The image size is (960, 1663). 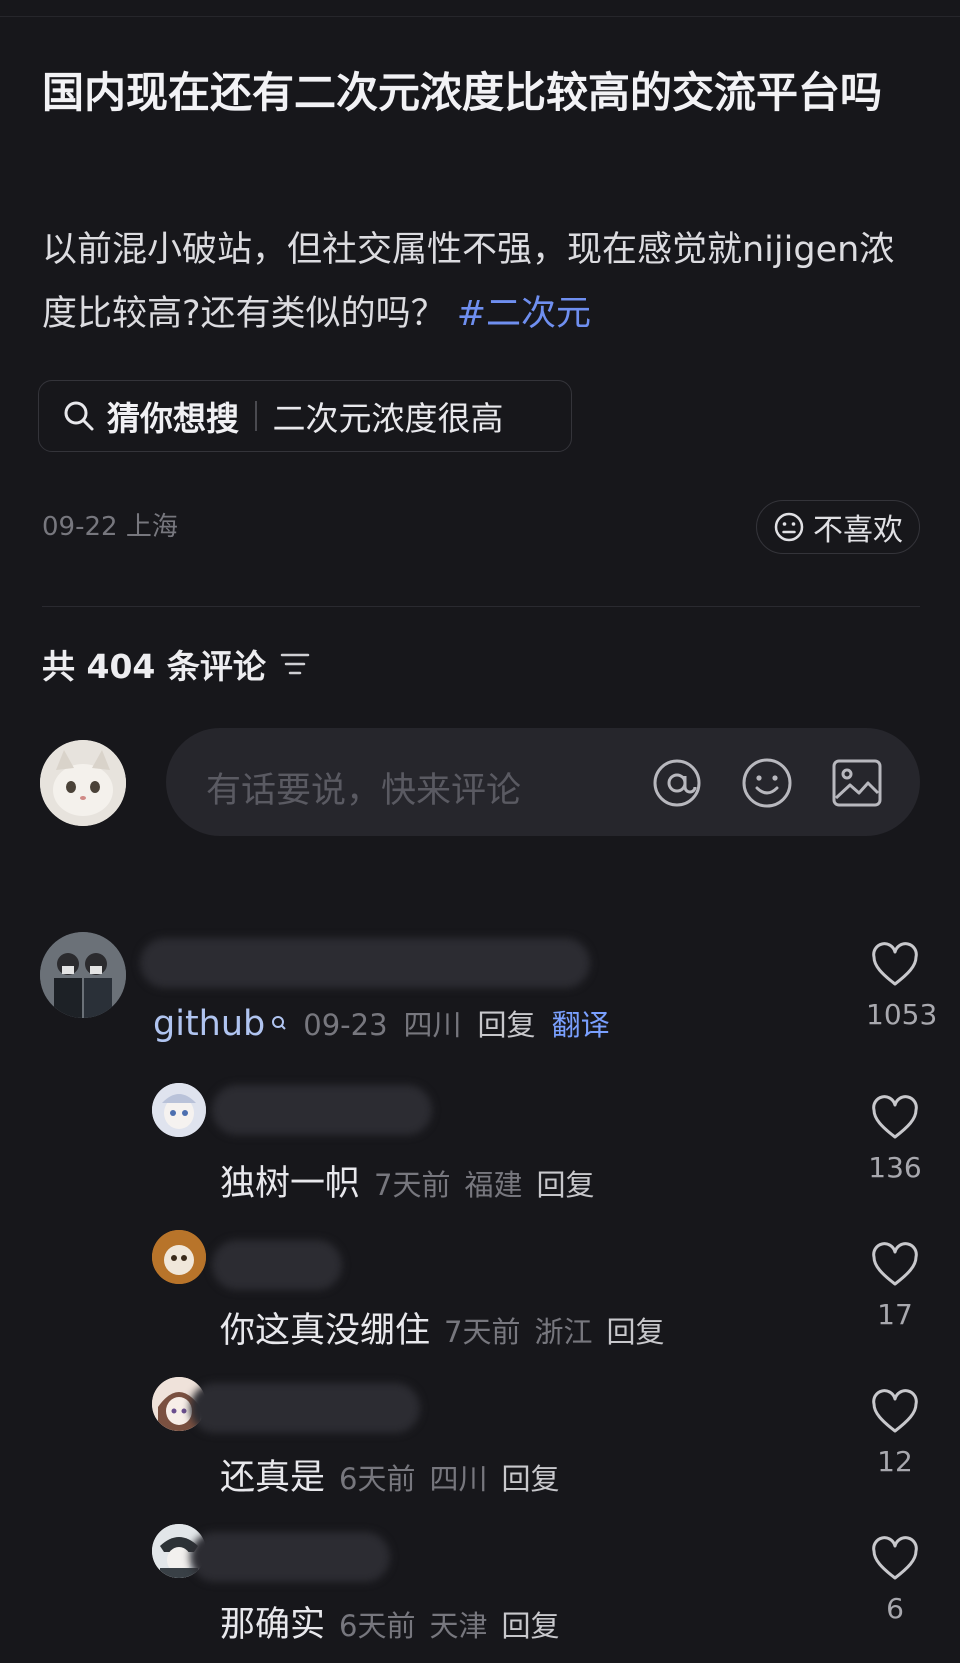 I want to click on comment-date: 09-23, so click(x=345, y=1025).